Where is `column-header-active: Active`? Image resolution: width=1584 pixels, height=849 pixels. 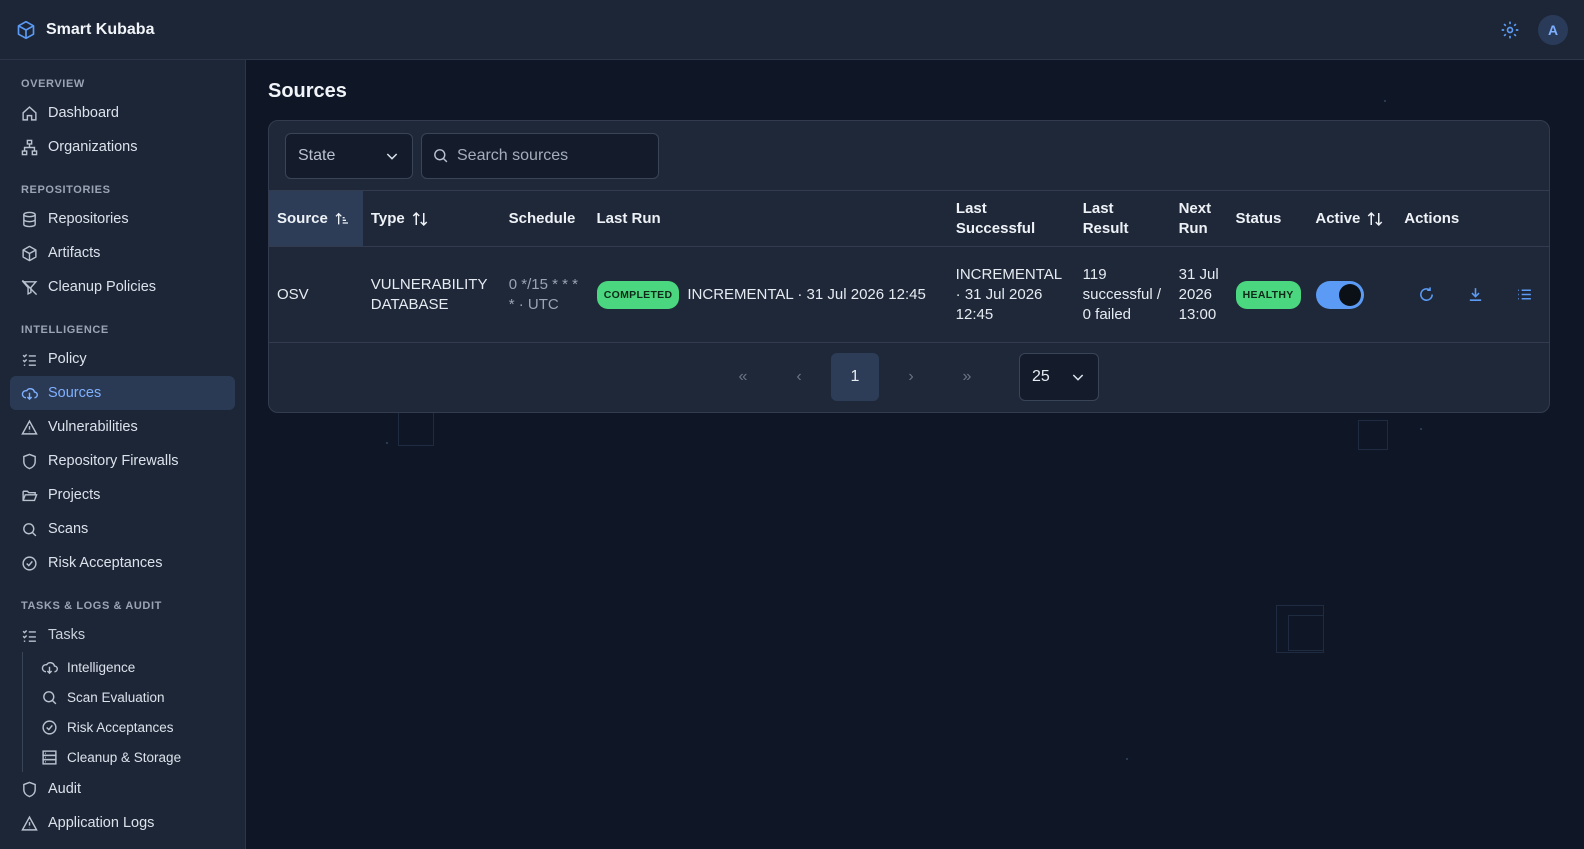
column-header-active: Active is located at coordinates (1351, 218).